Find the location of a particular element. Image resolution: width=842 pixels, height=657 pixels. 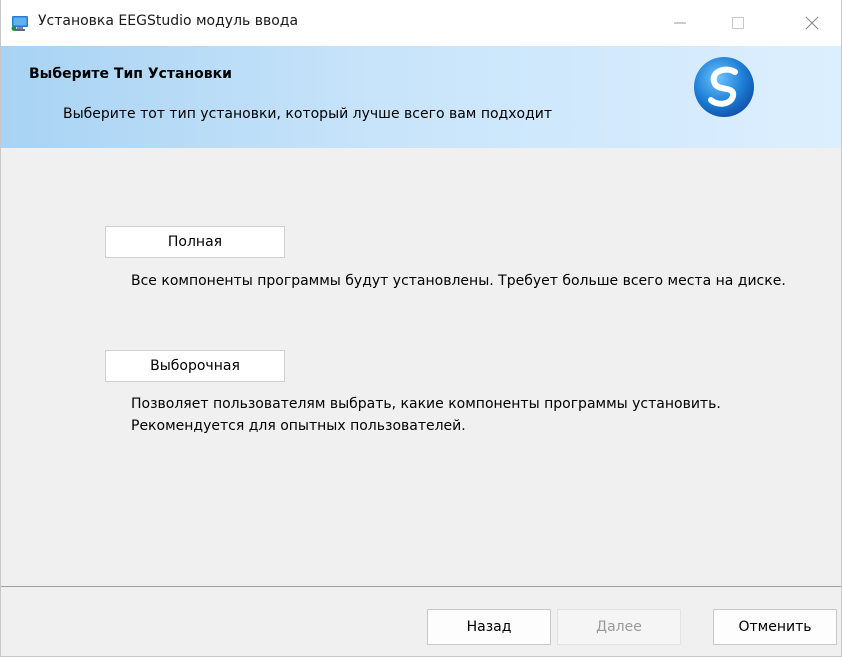

maximize-button is located at coordinates (738, 23).